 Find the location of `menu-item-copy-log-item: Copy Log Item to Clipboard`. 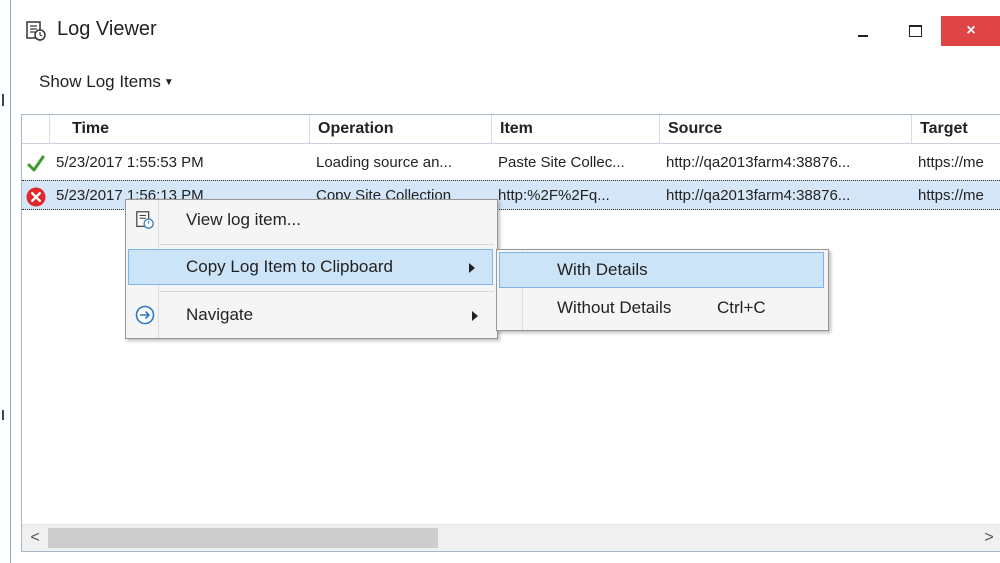

menu-item-copy-log-item: Copy Log Item to Clipboard is located at coordinates (310, 267).